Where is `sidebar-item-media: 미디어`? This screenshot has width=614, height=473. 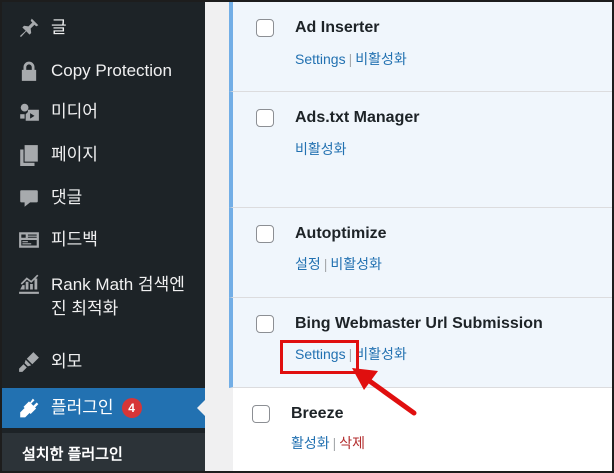
sidebar-item-media: 미디어 is located at coordinates (103, 112).